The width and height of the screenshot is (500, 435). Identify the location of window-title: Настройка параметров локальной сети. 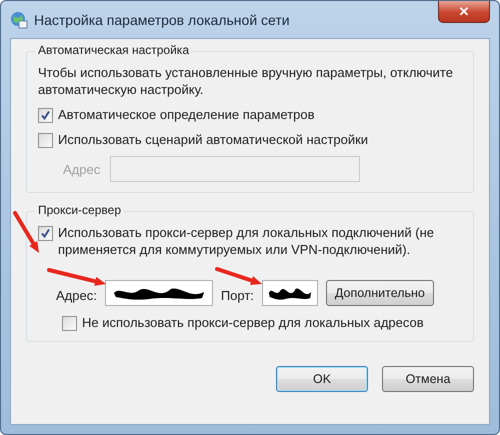
(162, 20).